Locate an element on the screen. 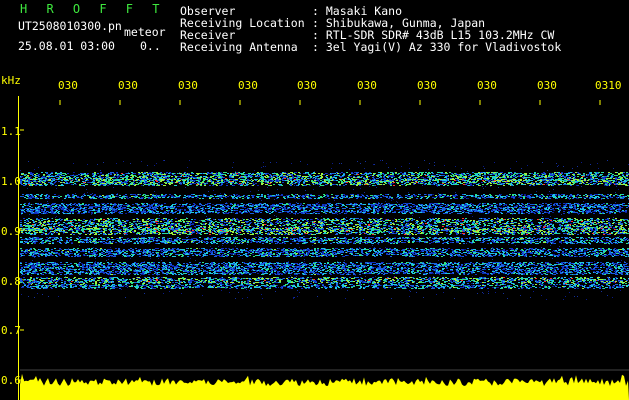  file-name: UT2508010300.pn is located at coordinates (70, 26).